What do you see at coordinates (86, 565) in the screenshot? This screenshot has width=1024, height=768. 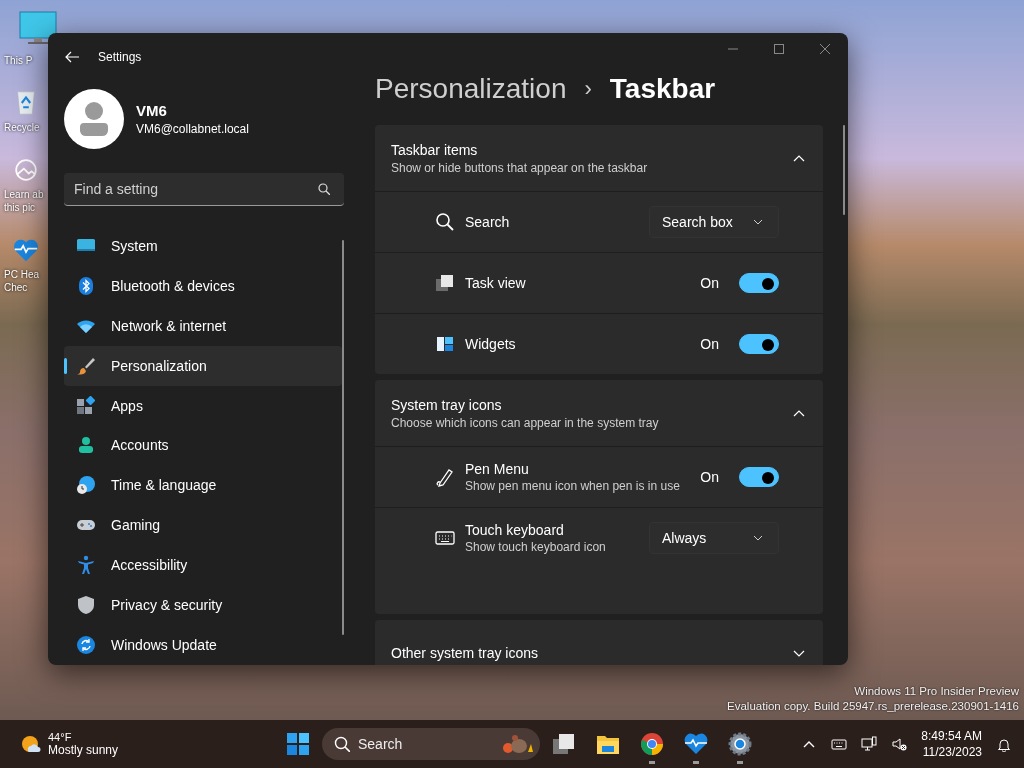 I see `accessibility-icon` at bounding box center [86, 565].